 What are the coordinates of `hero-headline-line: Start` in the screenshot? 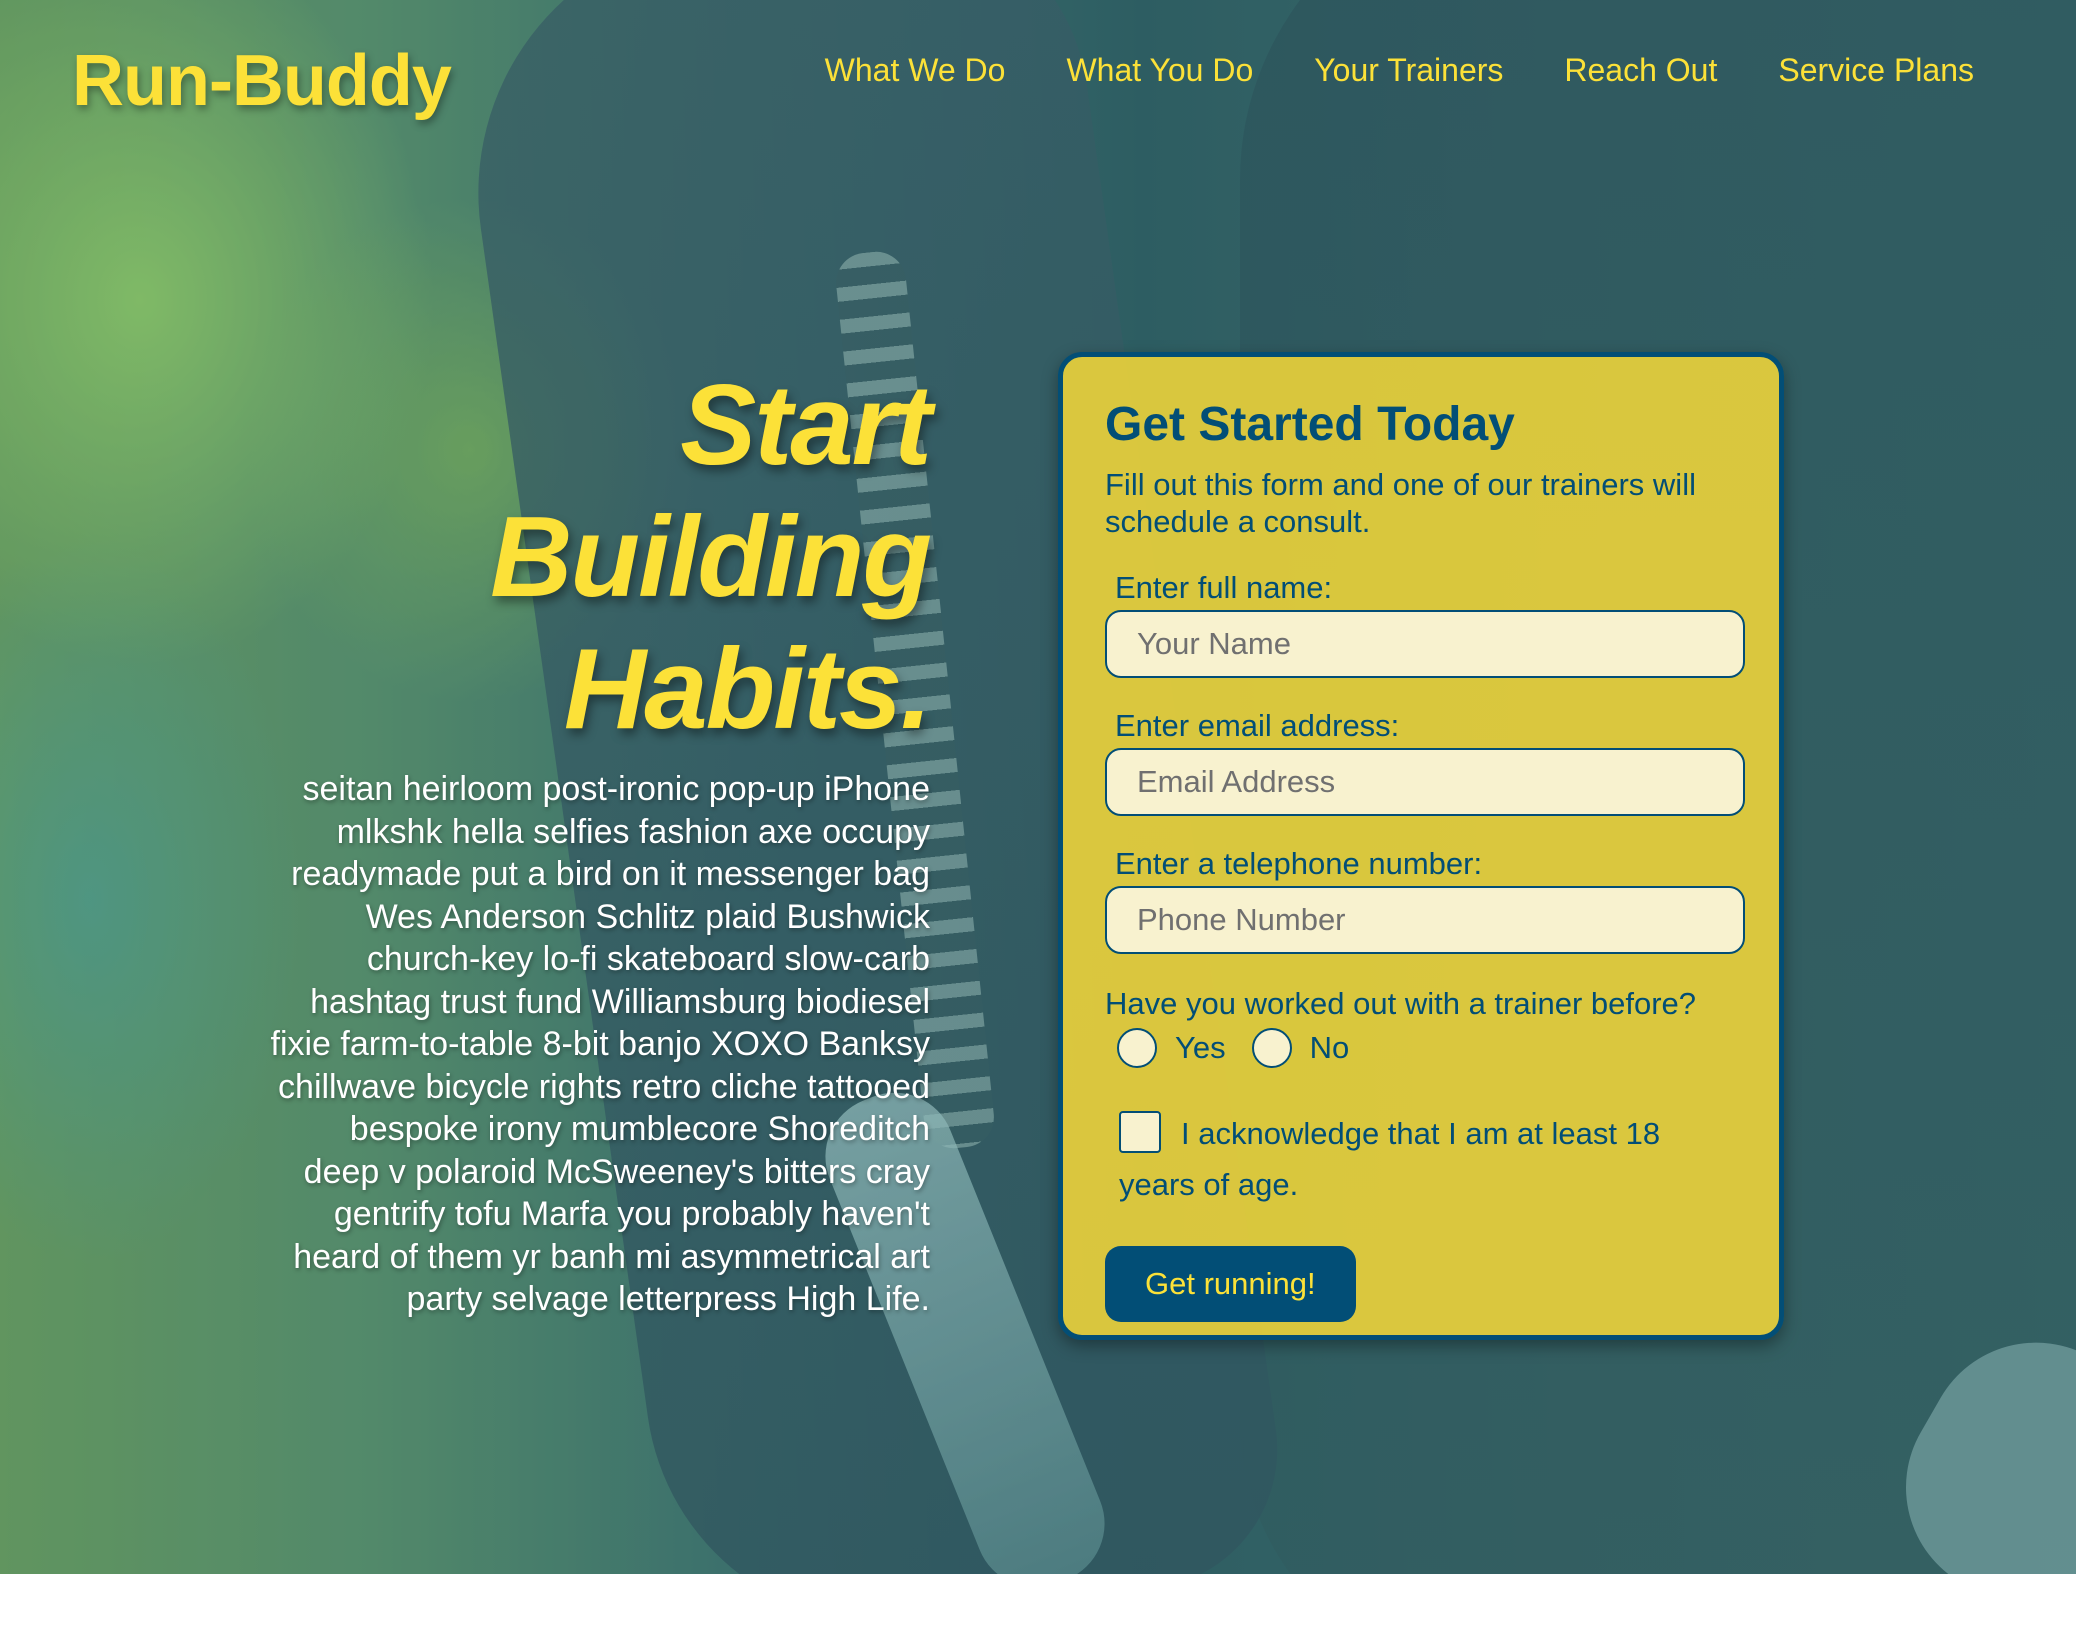 It's located at (806, 425).